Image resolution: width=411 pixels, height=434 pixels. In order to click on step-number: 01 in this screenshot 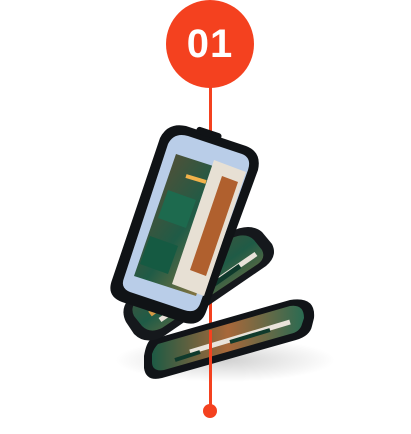, I will do `click(210, 43)`.